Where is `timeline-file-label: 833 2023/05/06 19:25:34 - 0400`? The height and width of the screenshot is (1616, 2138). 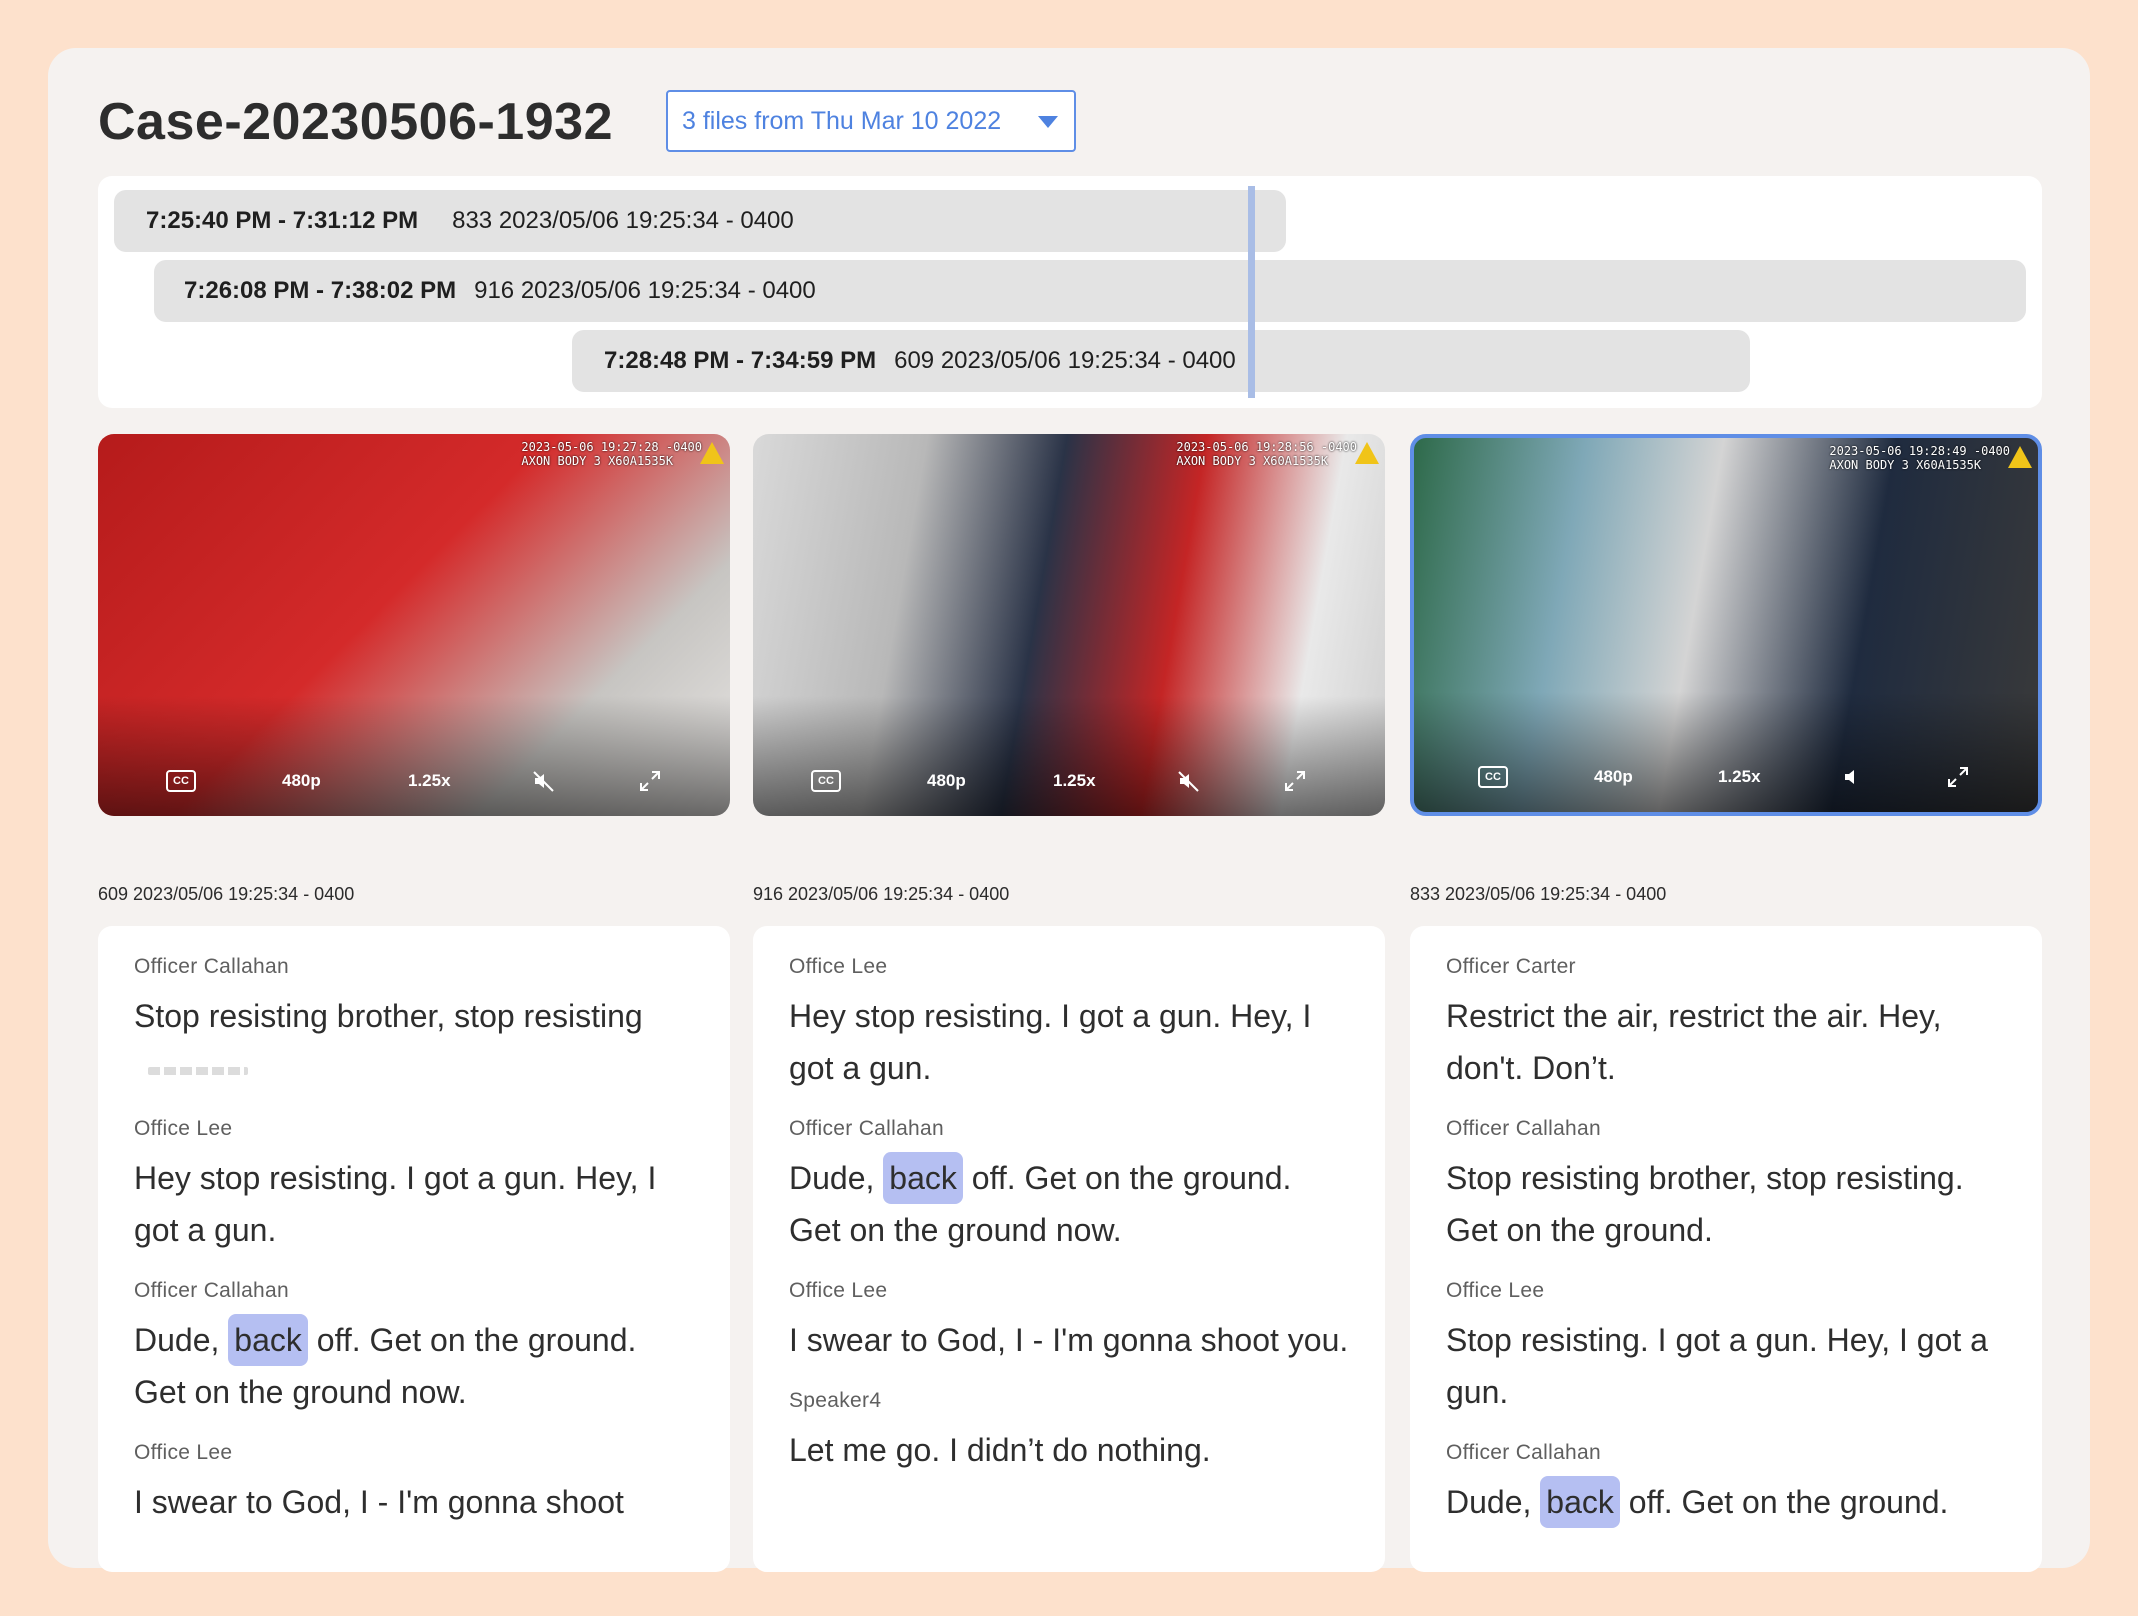
timeline-file-label: 833 2023/05/06 19:25:34 - 0400 is located at coordinates (623, 220).